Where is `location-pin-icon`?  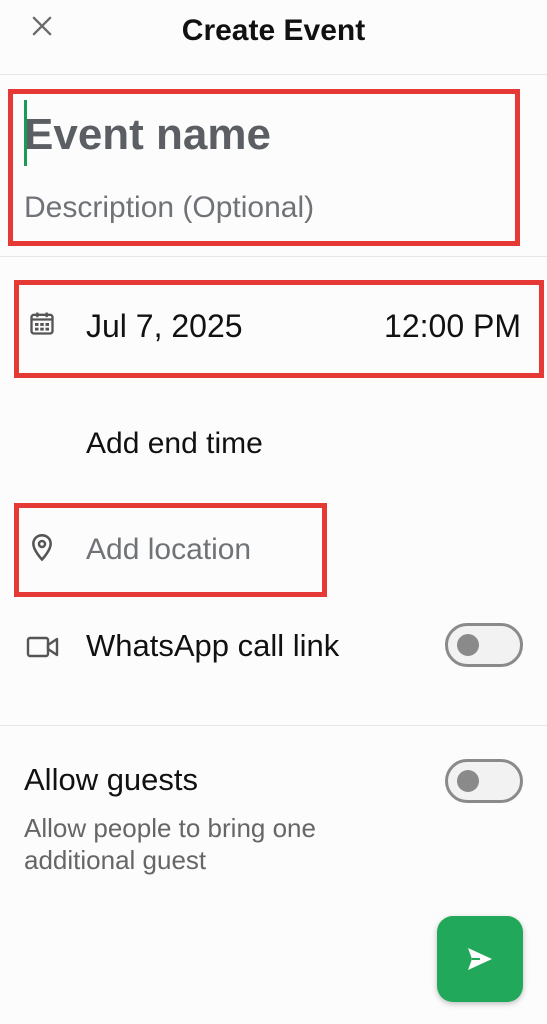
location-pin-icon is located at coordinates (42, 548).